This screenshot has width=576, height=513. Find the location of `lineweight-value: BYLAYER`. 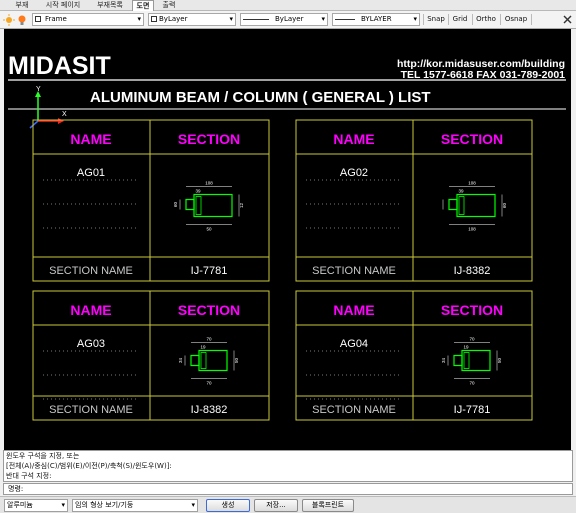

lineweight-value: BYLAYER is located at coordinates (376, 19).